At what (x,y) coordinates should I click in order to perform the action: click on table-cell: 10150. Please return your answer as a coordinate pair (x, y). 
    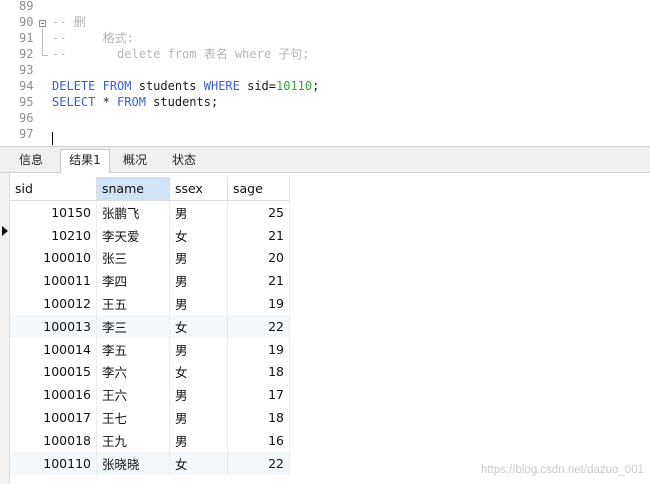
    Looking at the image, I should click on (53, 212).